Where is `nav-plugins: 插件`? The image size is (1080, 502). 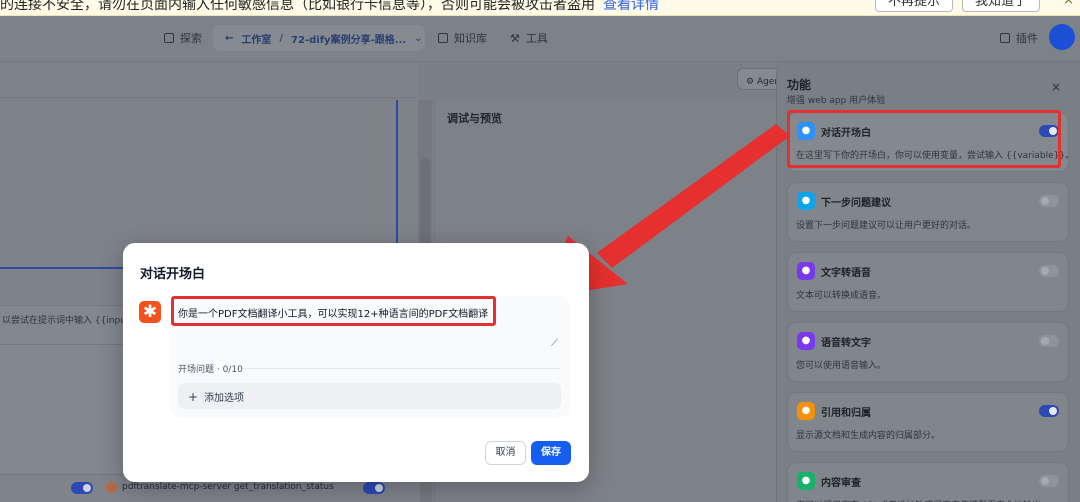
nav-plugins: 插件 is located at coordinates (1019, 38).